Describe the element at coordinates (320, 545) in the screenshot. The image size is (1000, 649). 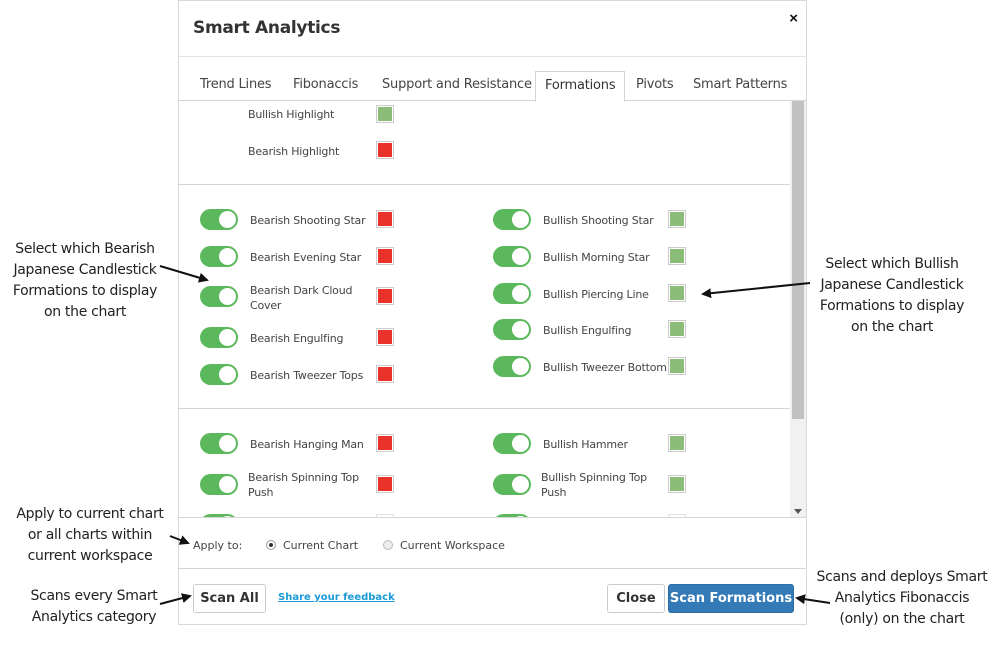
I see `radio-current-chart-label: Current Chart` at that location.